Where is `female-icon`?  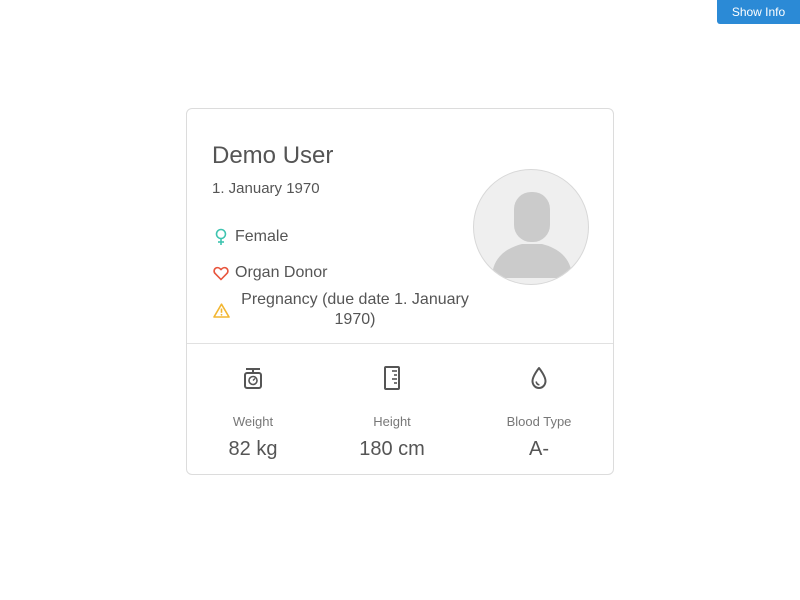
female-icon is located at coordinates (221, 237).